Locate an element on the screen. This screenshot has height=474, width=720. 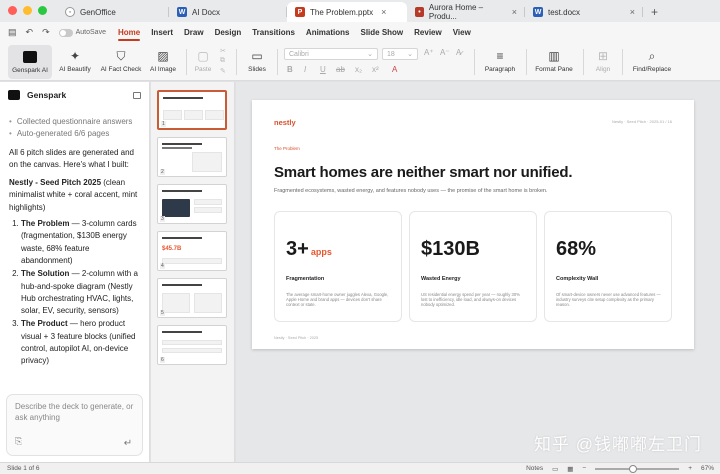
tab-test-docx: W test.docx × is located at coordinates (584, 12).